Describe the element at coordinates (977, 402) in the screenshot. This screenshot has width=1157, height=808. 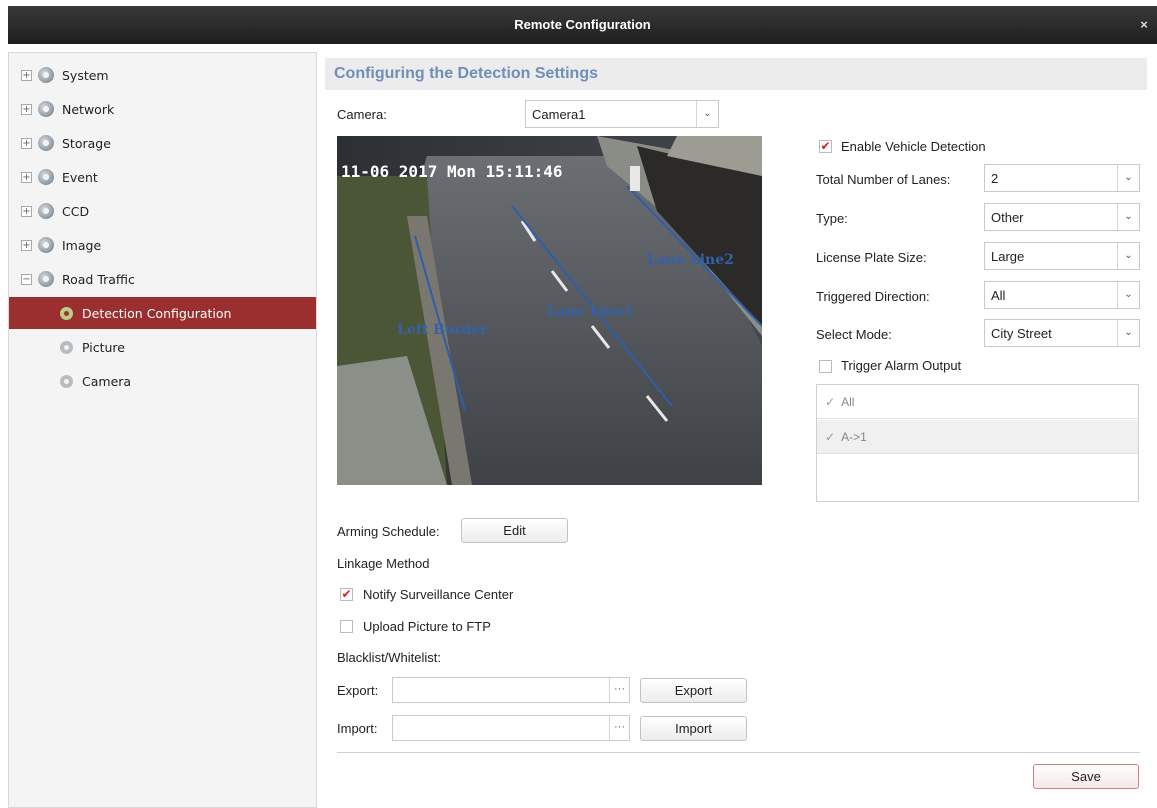
I see `list-item: ✓ All` at that location.